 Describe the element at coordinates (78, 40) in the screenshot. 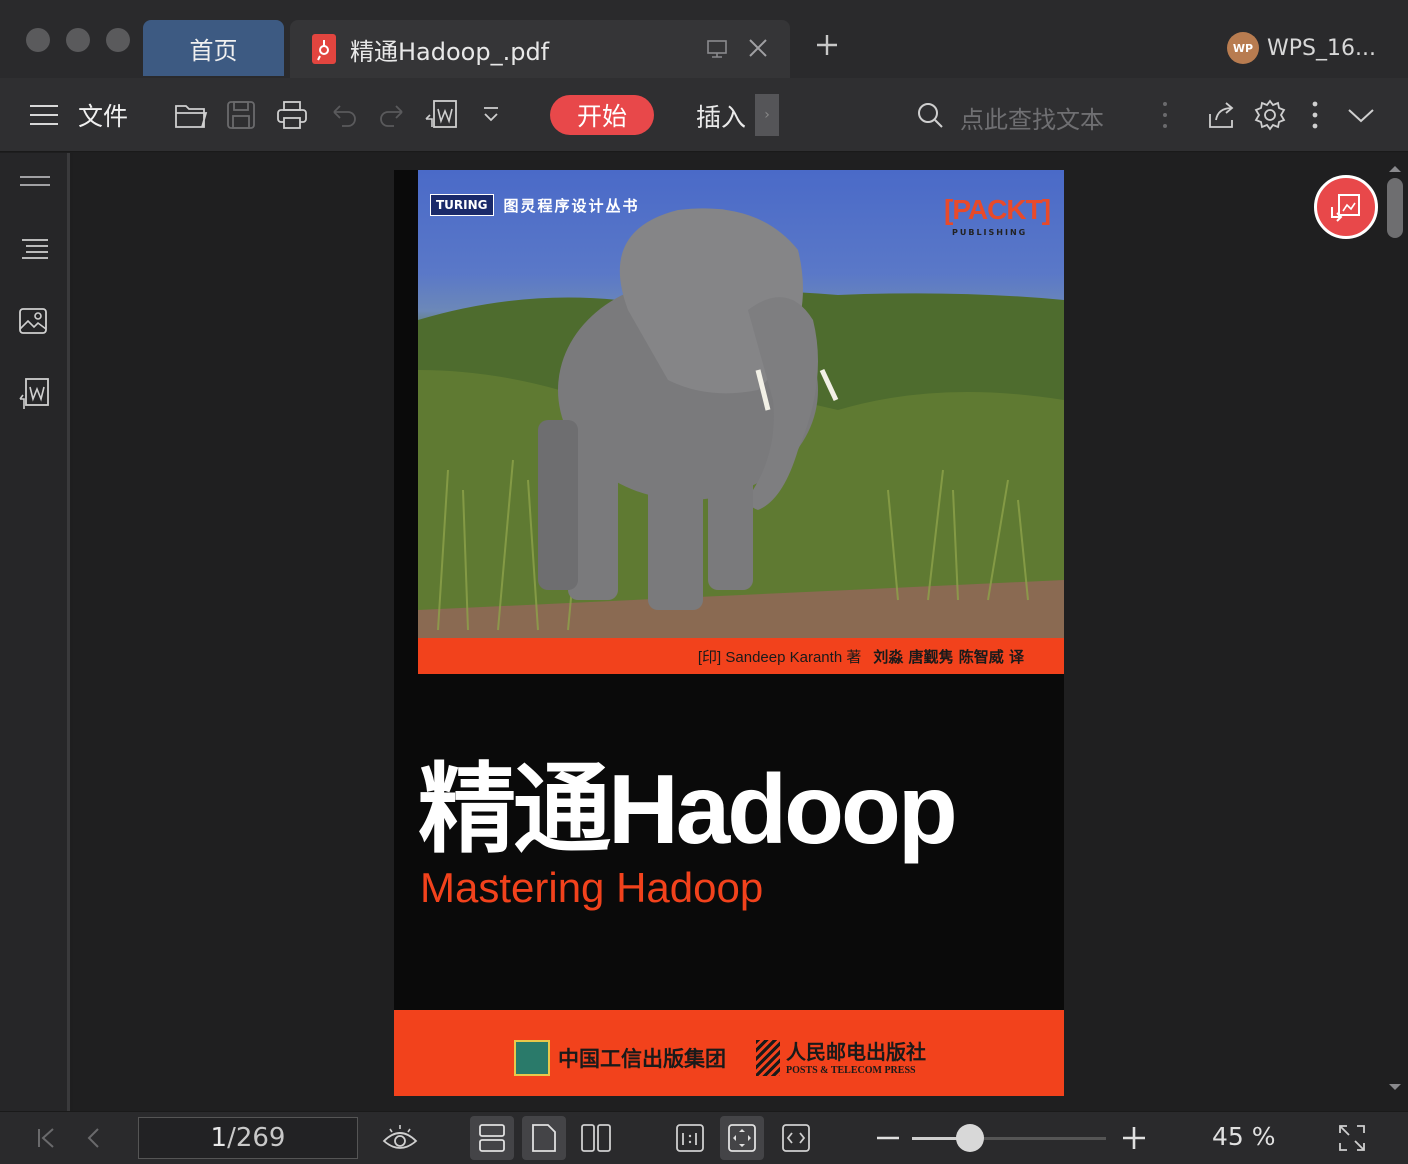

I see `minimize-window-button` at that location.